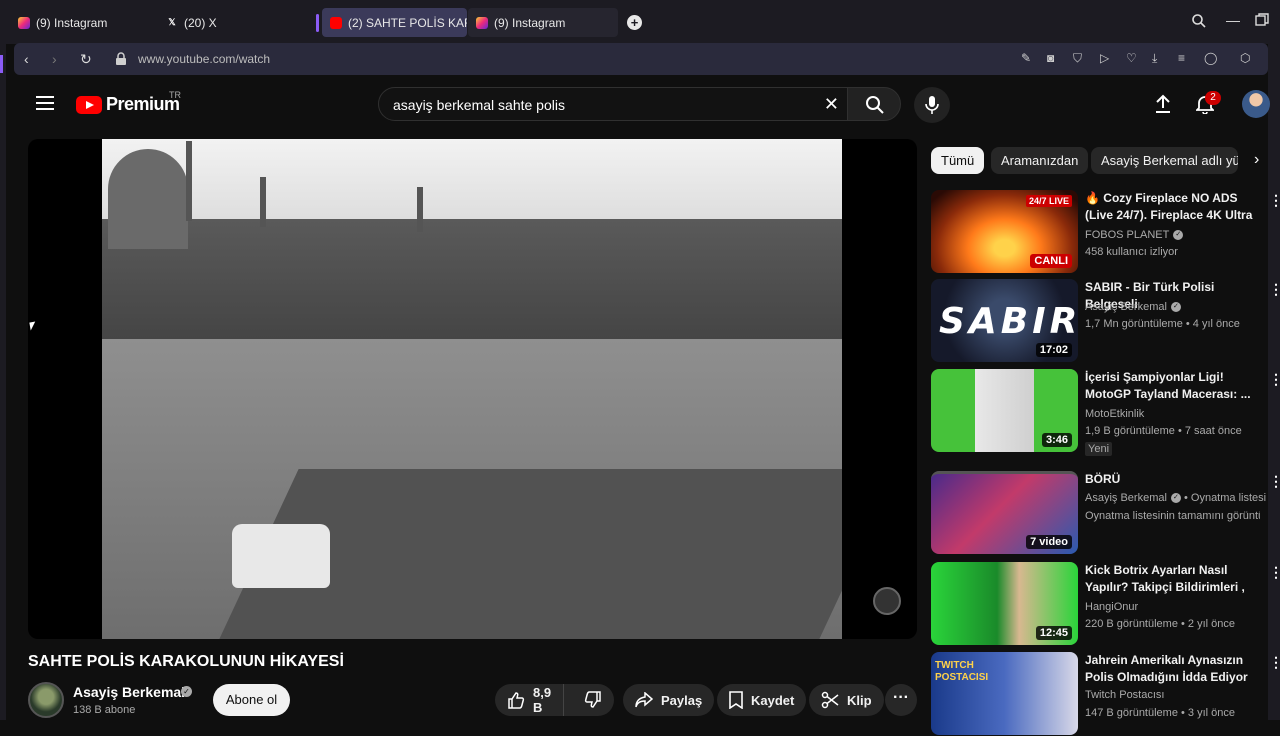 The width and height of the screenshot is (1280, 736). Describe the element at coordinates (172, 22) in the screenshot. I see `x-icon: 𝕏` at that location.